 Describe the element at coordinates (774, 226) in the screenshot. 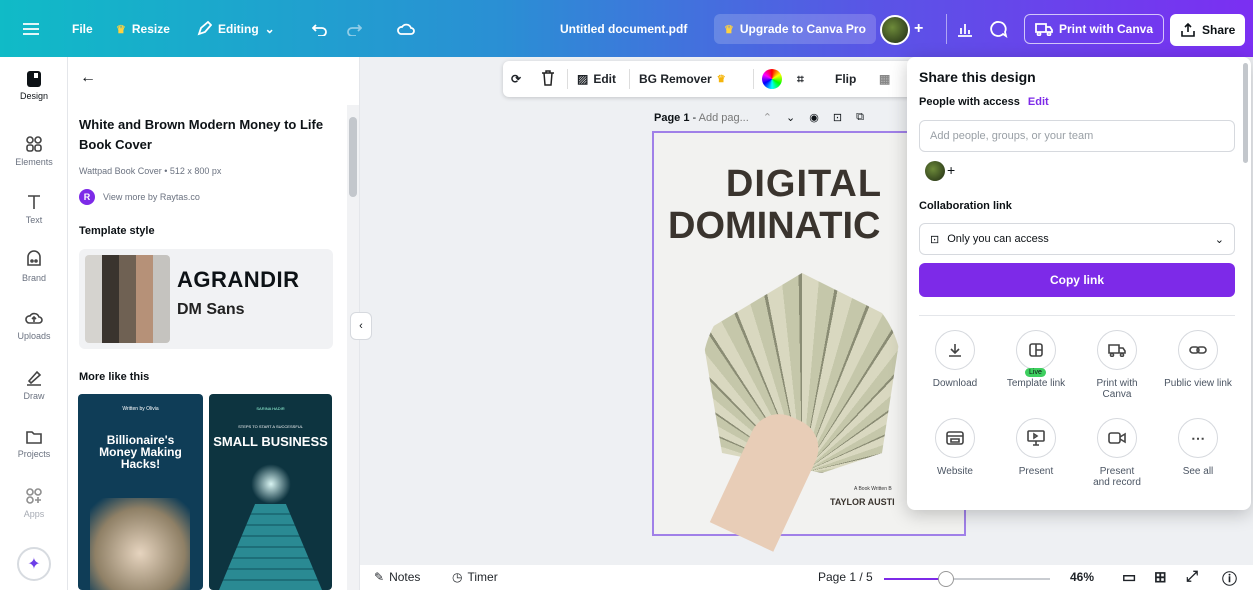

I see `cover-title-line2: DOMINATIC` at that location.